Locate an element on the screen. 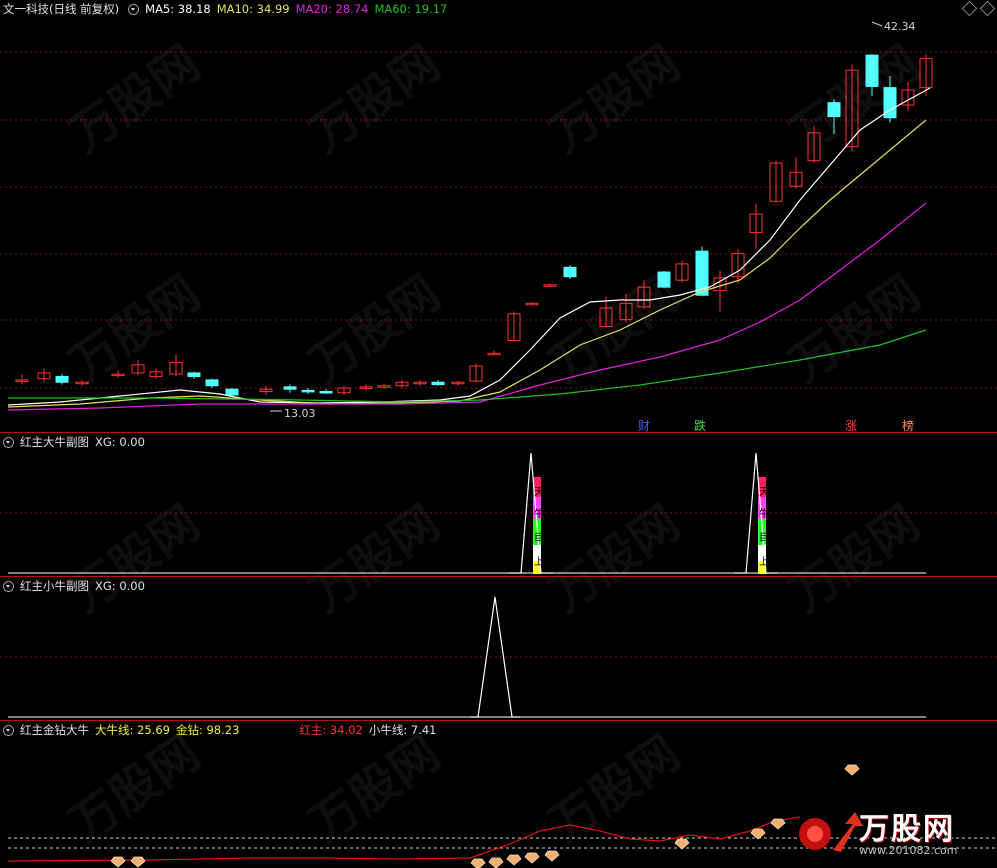 This screenshot has width=997, height=868. ma20-value: MA20: 28.74 is located at coordinates (332, 9).